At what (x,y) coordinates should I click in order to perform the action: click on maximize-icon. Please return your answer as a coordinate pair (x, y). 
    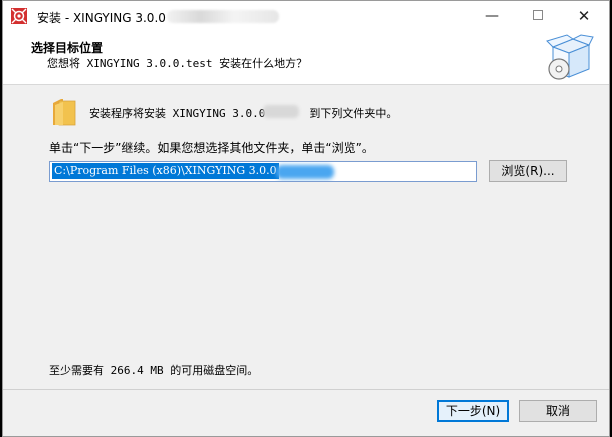
    Looking at the image, I should click on (538, 15).